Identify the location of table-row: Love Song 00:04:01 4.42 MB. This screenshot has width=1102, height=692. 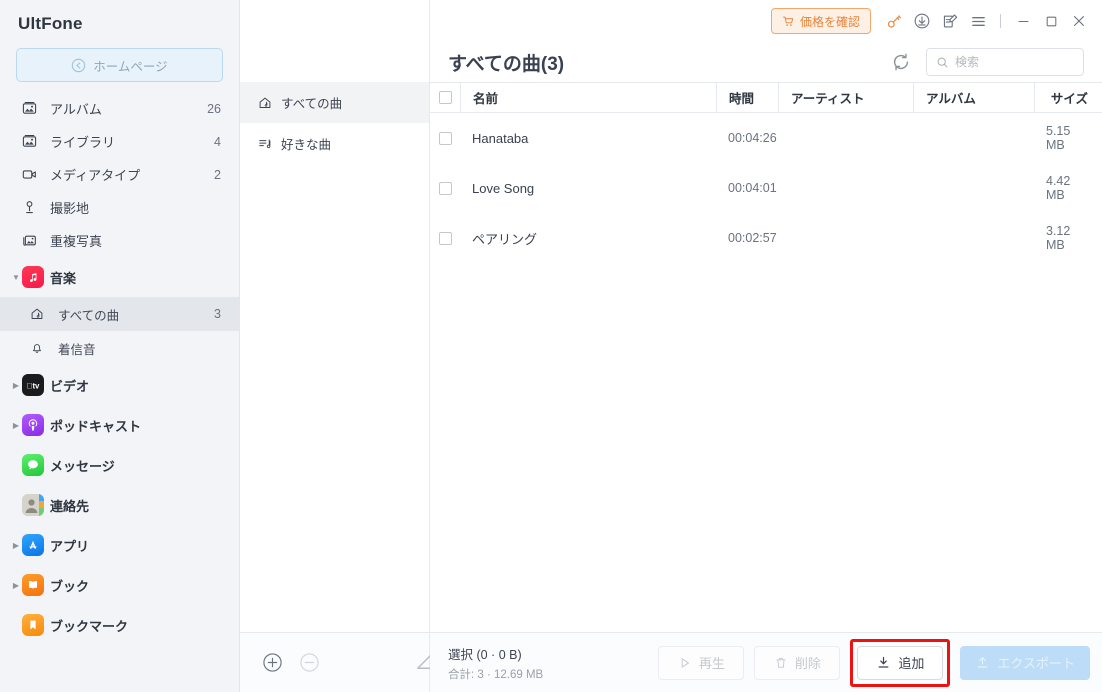
(766, 188).